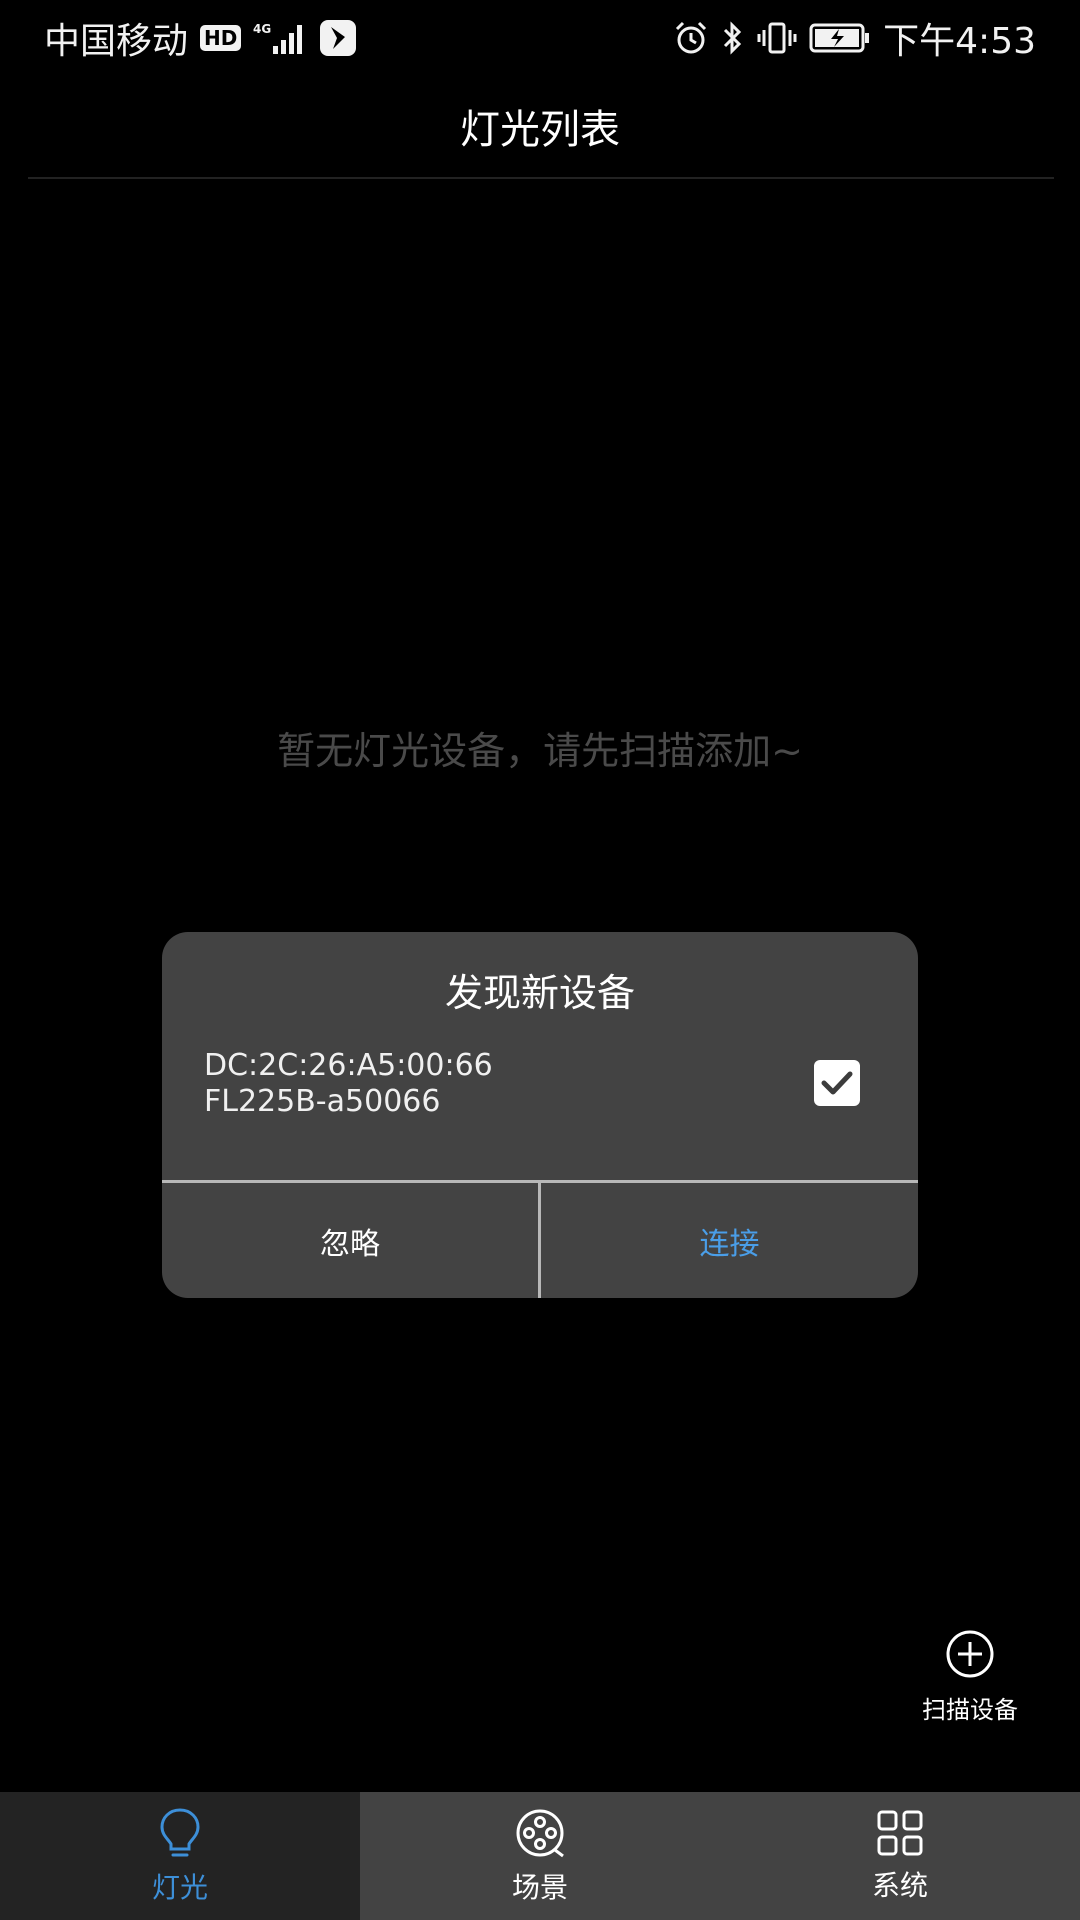 This screenshot has width=1080, height=1920. I want to click on tab-light: 灯光, so click(180, 1856).